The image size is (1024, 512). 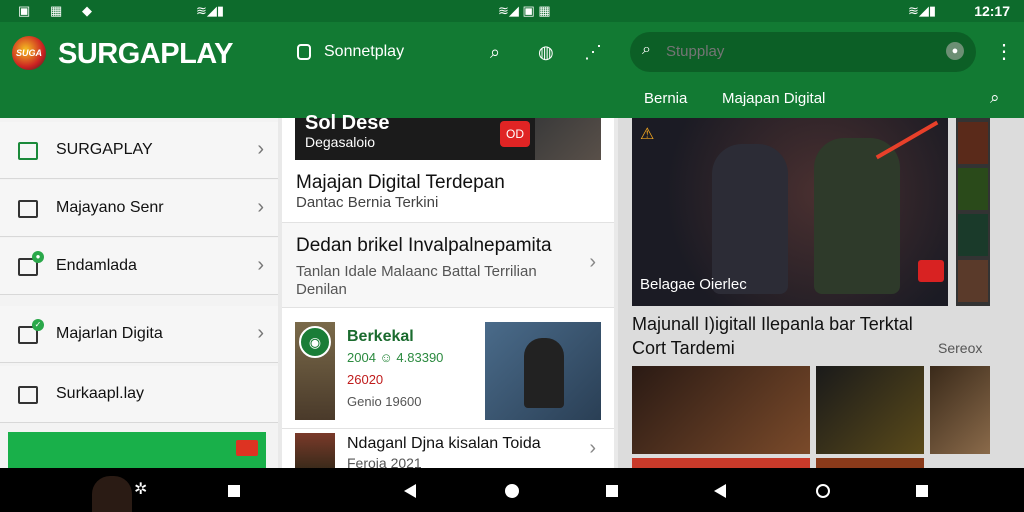 What do you see at coordinates (665, 98) in the screenshot?
I see `subtab-bernia: Bernia` at bounding box center [665, 98].